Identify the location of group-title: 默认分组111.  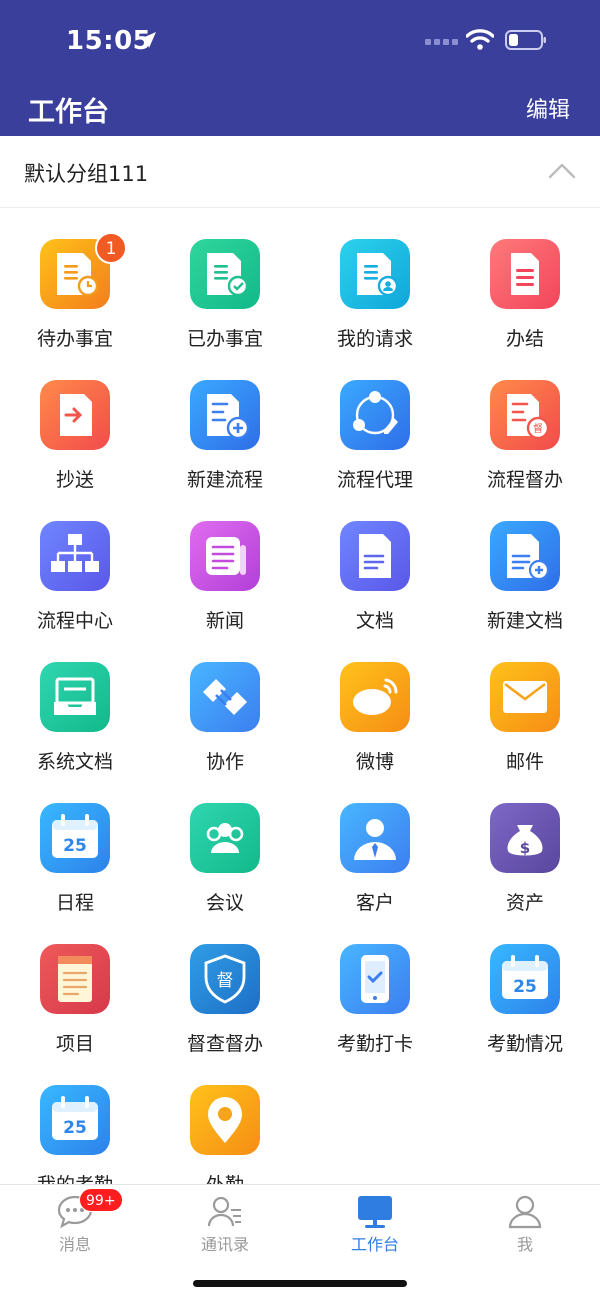
(86, 174).